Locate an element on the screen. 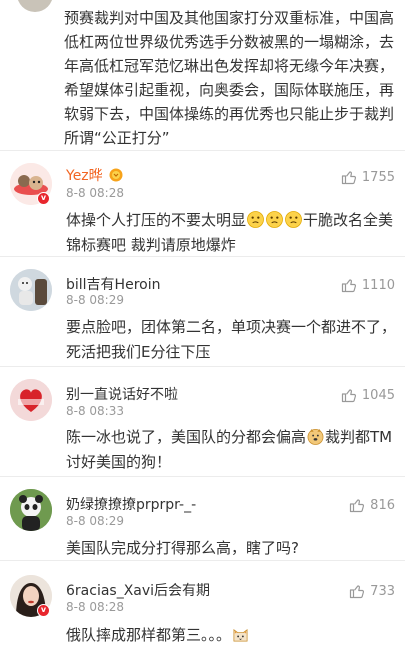 The width and height of the screenshot is (405, 654). like-button: 1755 is located at coordinates (368, 177).